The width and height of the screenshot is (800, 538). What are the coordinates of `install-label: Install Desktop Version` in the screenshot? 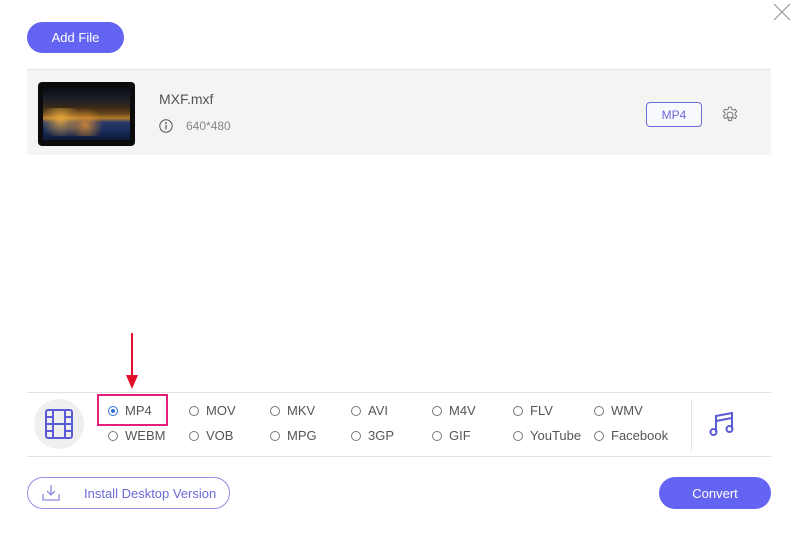 It's located at (150, 493).